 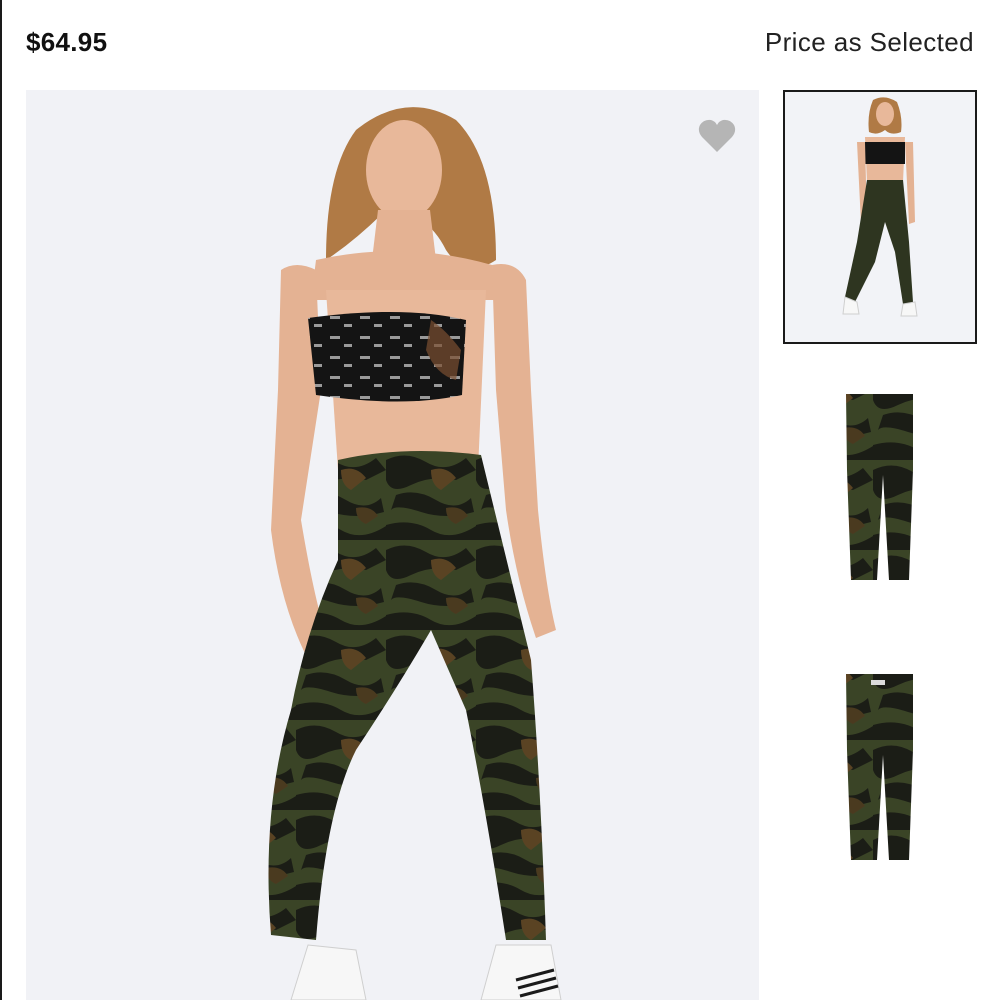 I want to click on price-header: $64.95 Price as Selected, so click(x=500, y=42).